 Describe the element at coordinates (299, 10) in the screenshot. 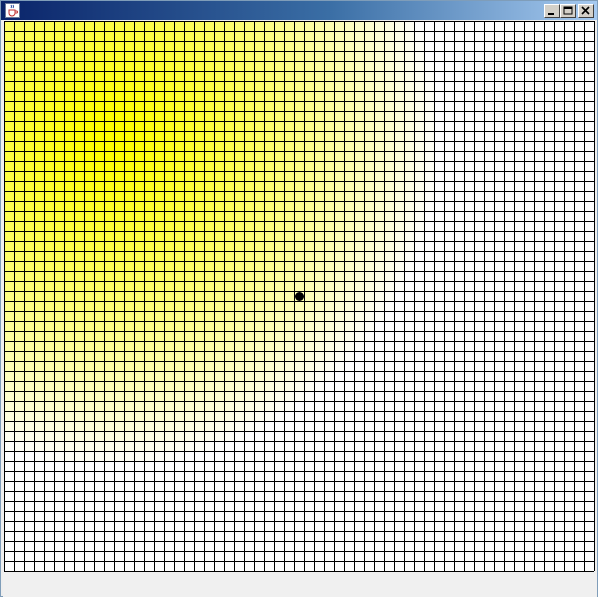

I see `title-bar` at that location.